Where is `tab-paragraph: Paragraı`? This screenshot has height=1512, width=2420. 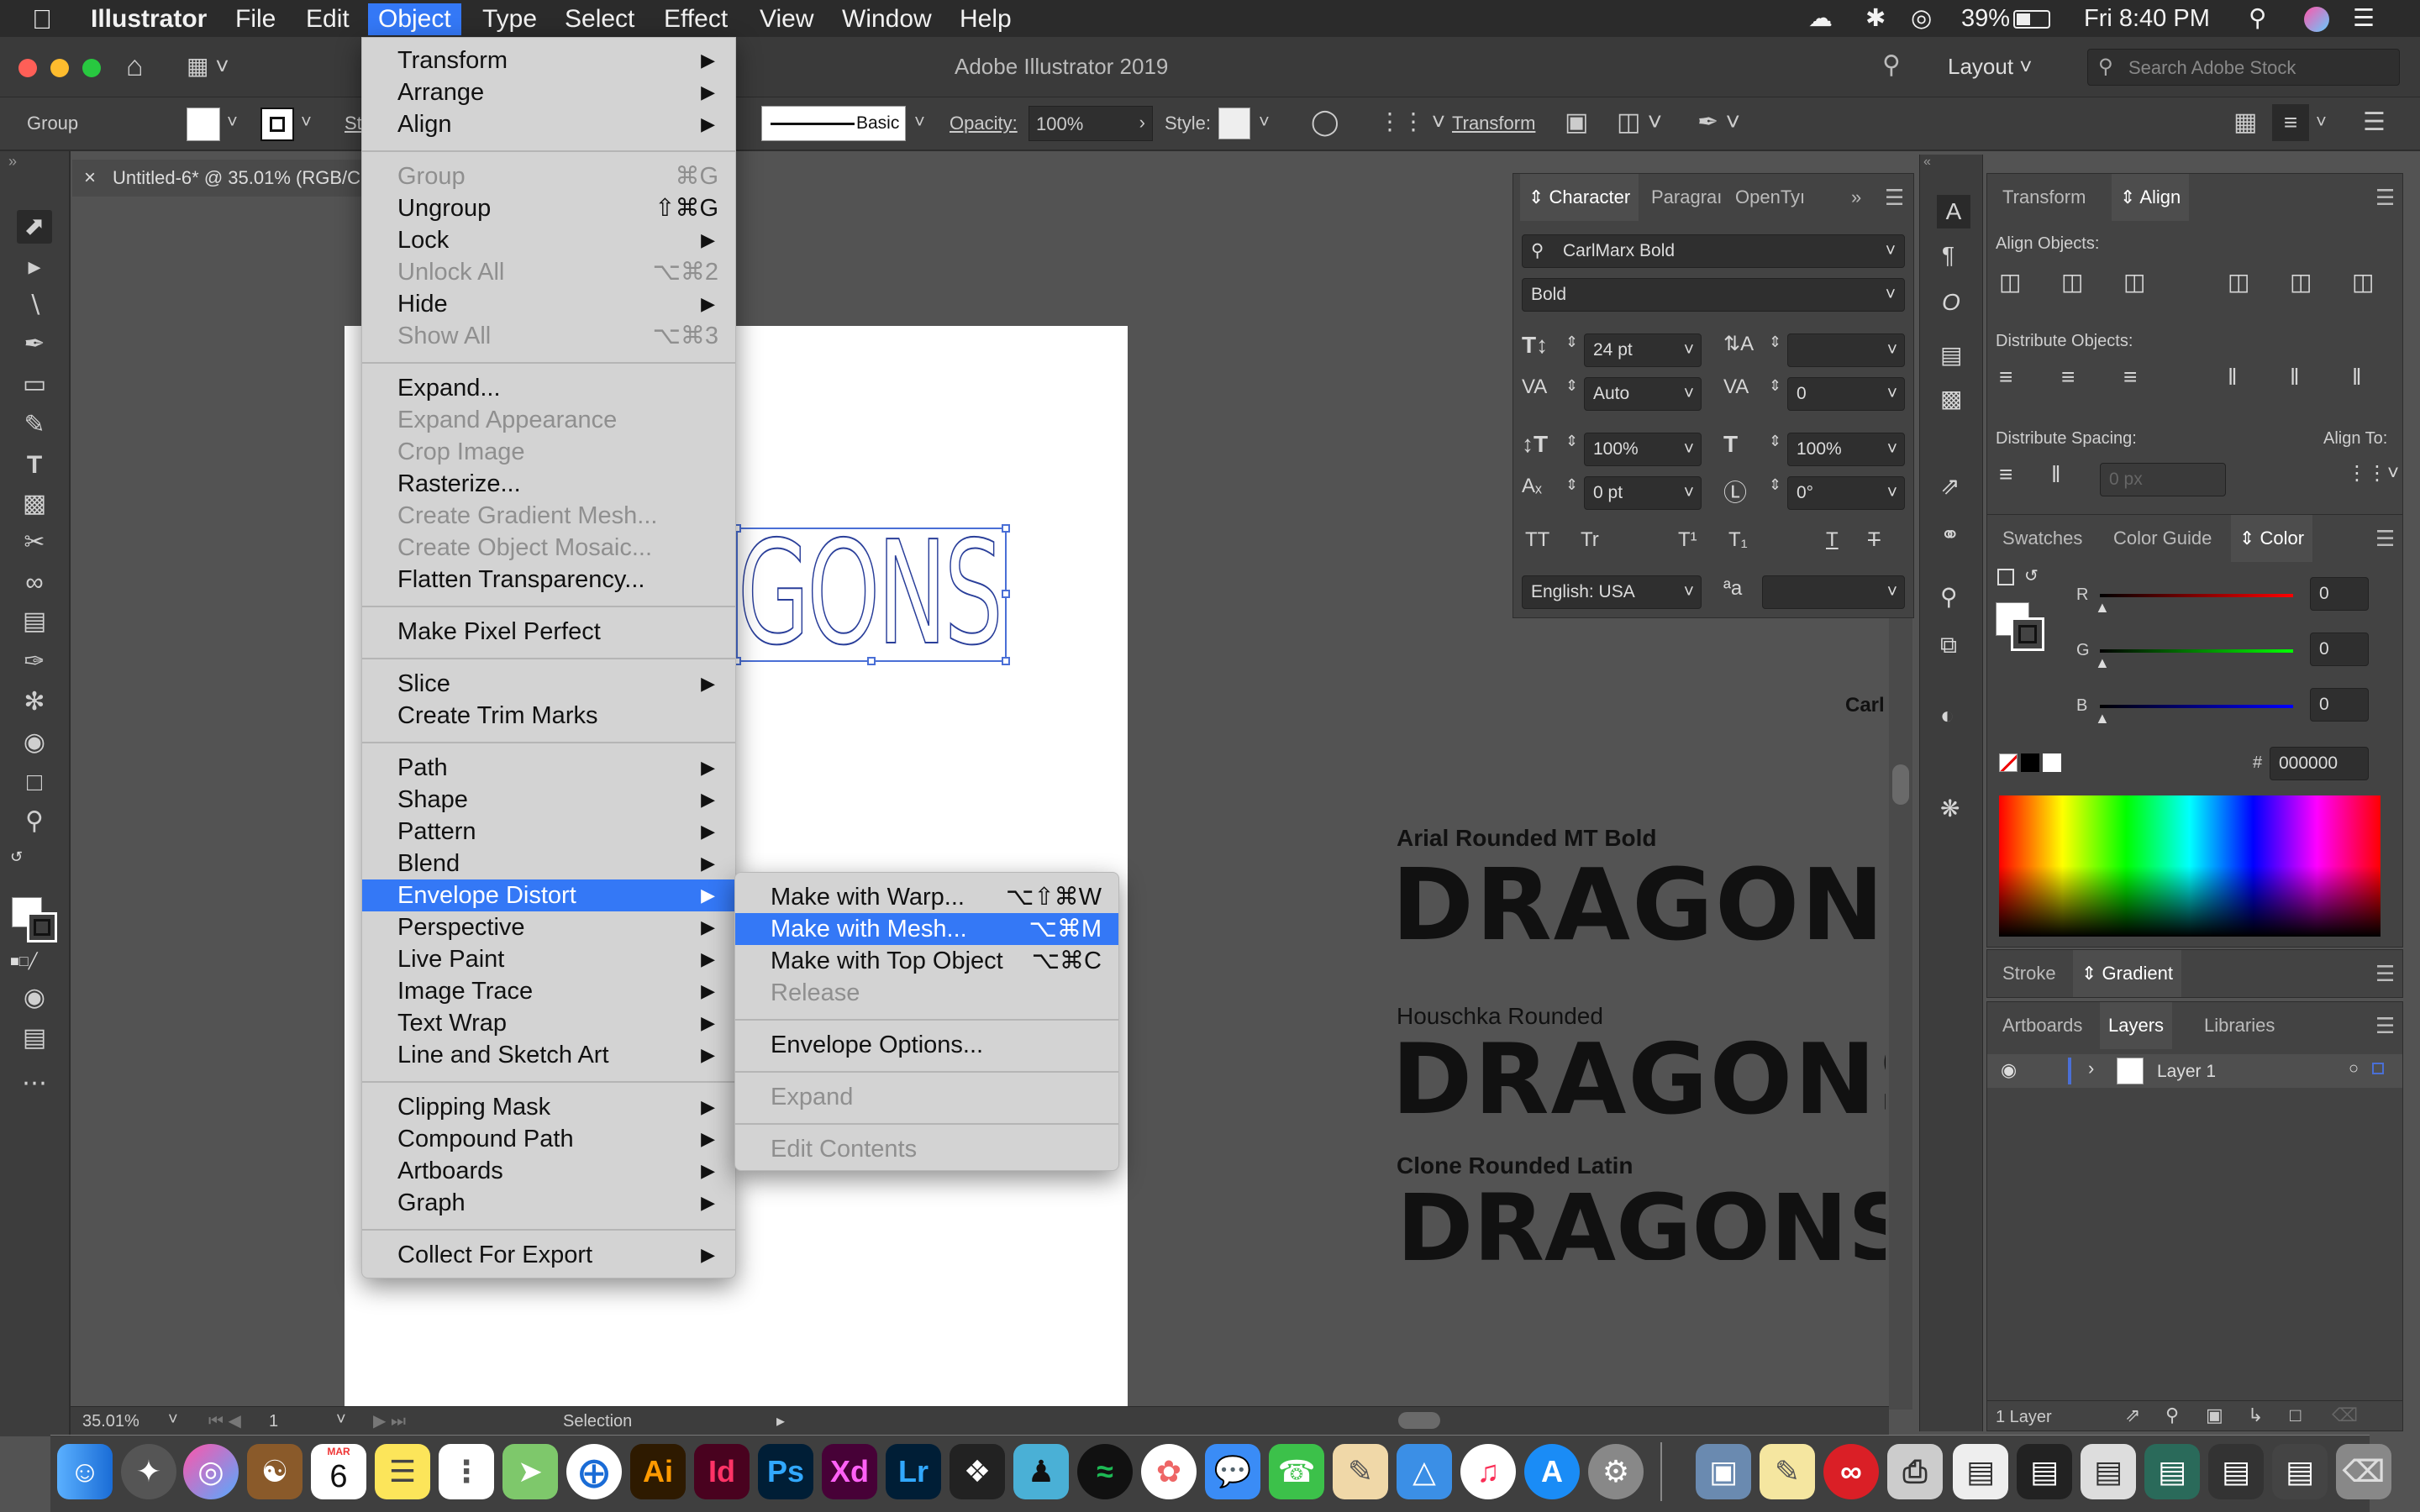 tab-paragraph: Paragraı is located at coordinates (1684, 197).